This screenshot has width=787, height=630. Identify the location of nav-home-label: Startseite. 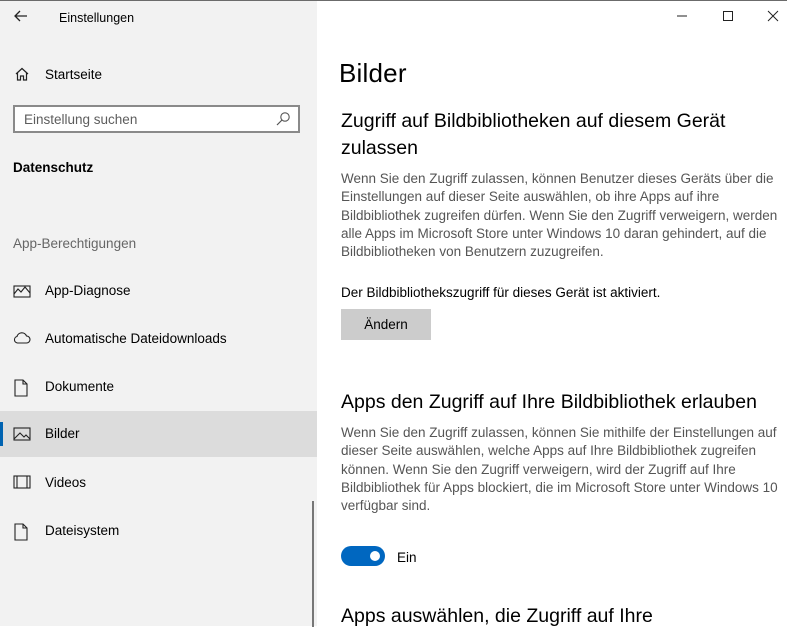
(74, 74).